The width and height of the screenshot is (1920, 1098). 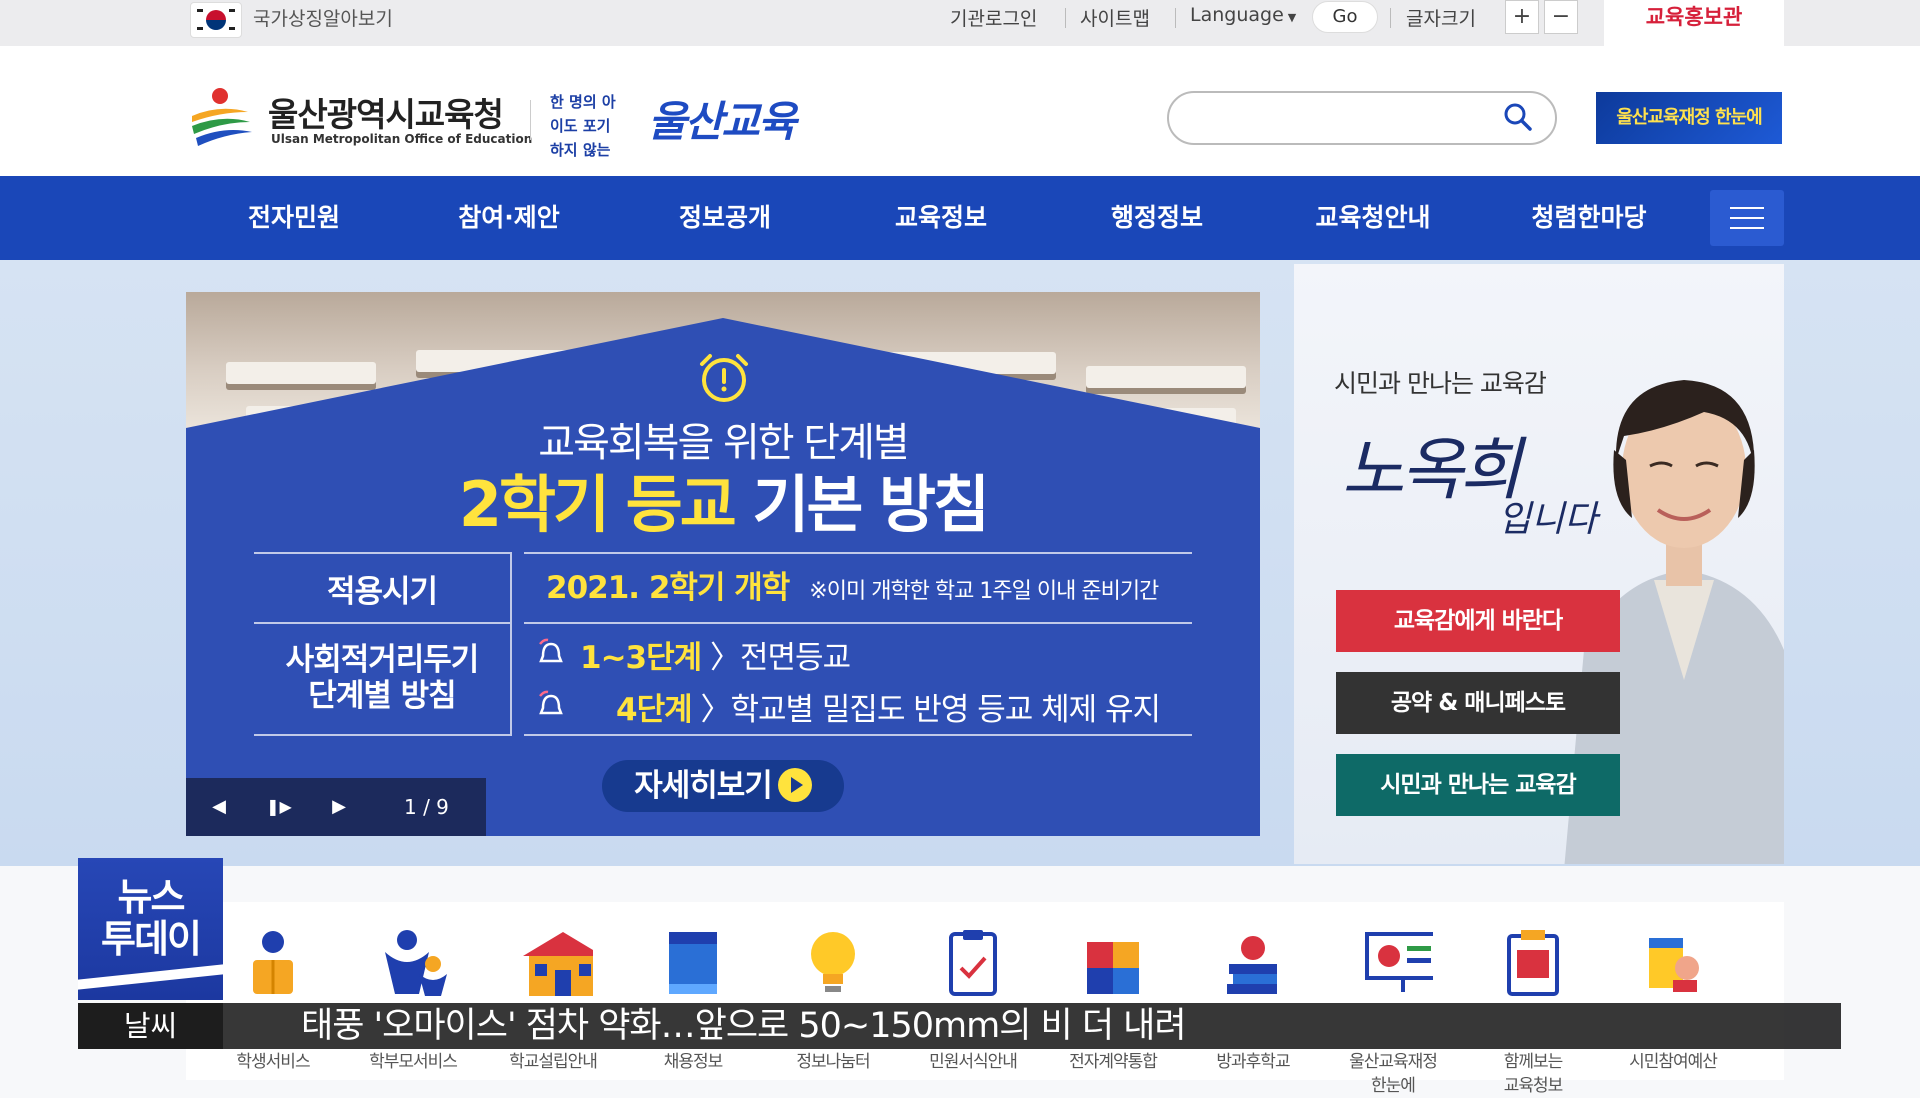 I want to click on sitemap-link: 사이트맵, so click(x=1115, y=17).